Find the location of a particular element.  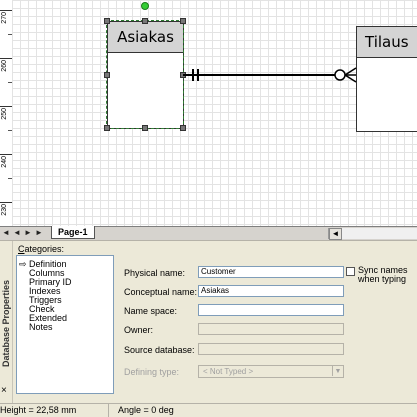

physical-name-label: Physical name: is located at coordinates (155, 273).